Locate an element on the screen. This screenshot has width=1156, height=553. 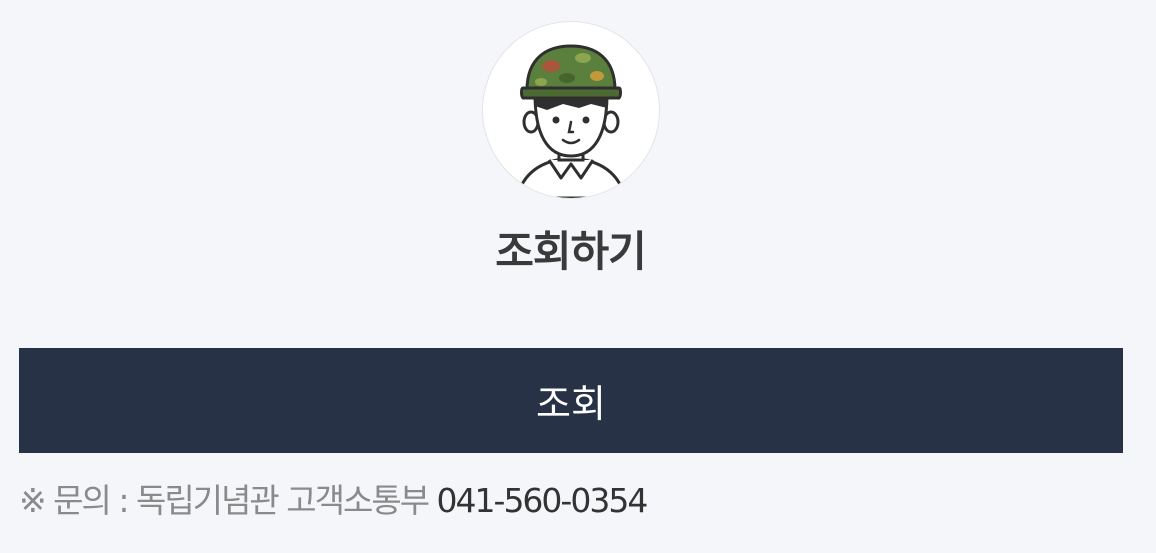
soldier-avatar-icon is located at coordinates (571, 110).